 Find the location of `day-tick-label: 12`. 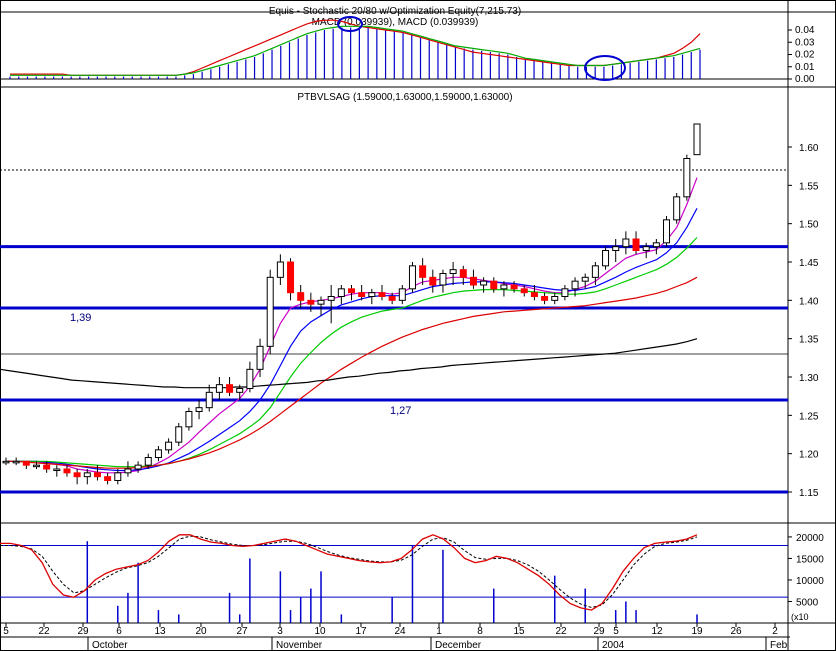

day-tick-label: 12 is located at coordinates (657, 631).